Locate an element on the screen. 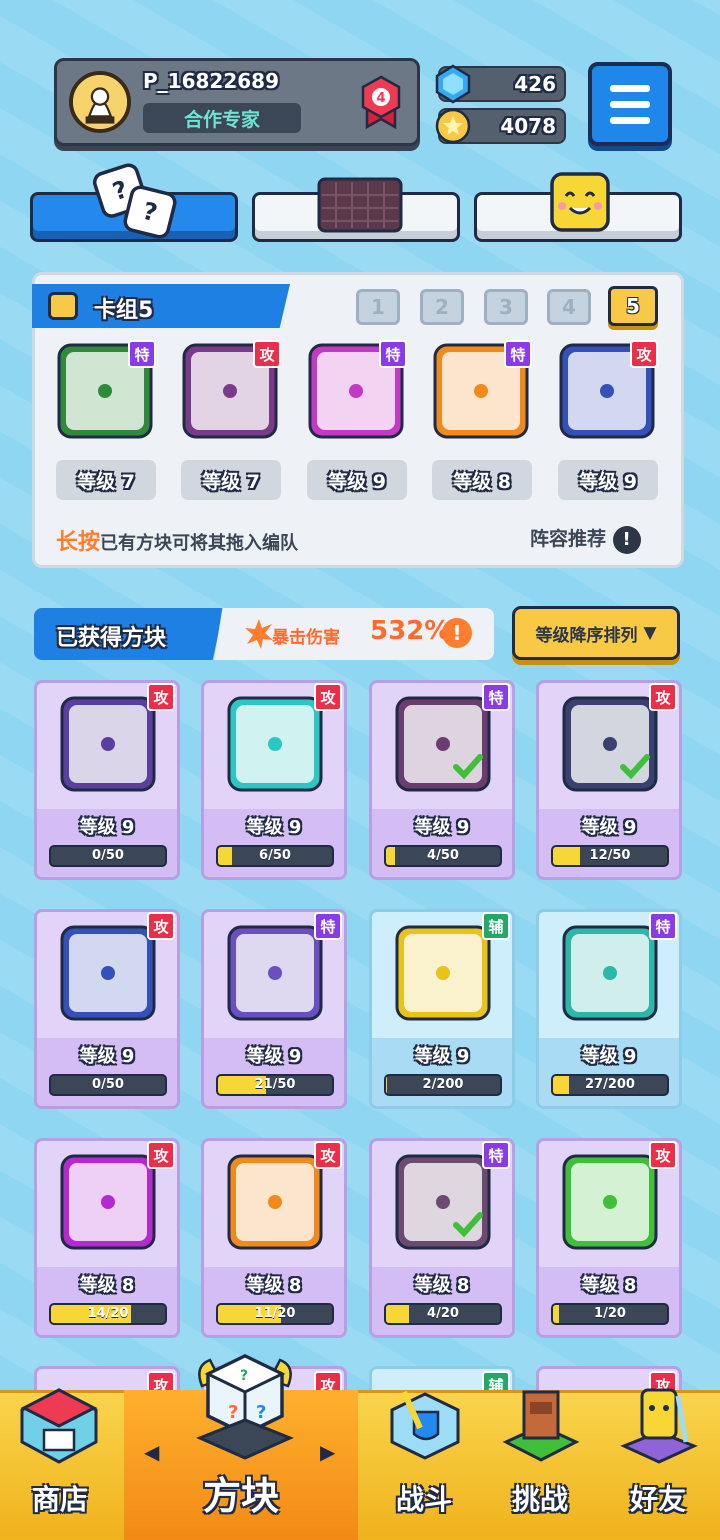 The image size is (720, 1540). deck-slot-1: 1 is located at coordinates (378, 307).